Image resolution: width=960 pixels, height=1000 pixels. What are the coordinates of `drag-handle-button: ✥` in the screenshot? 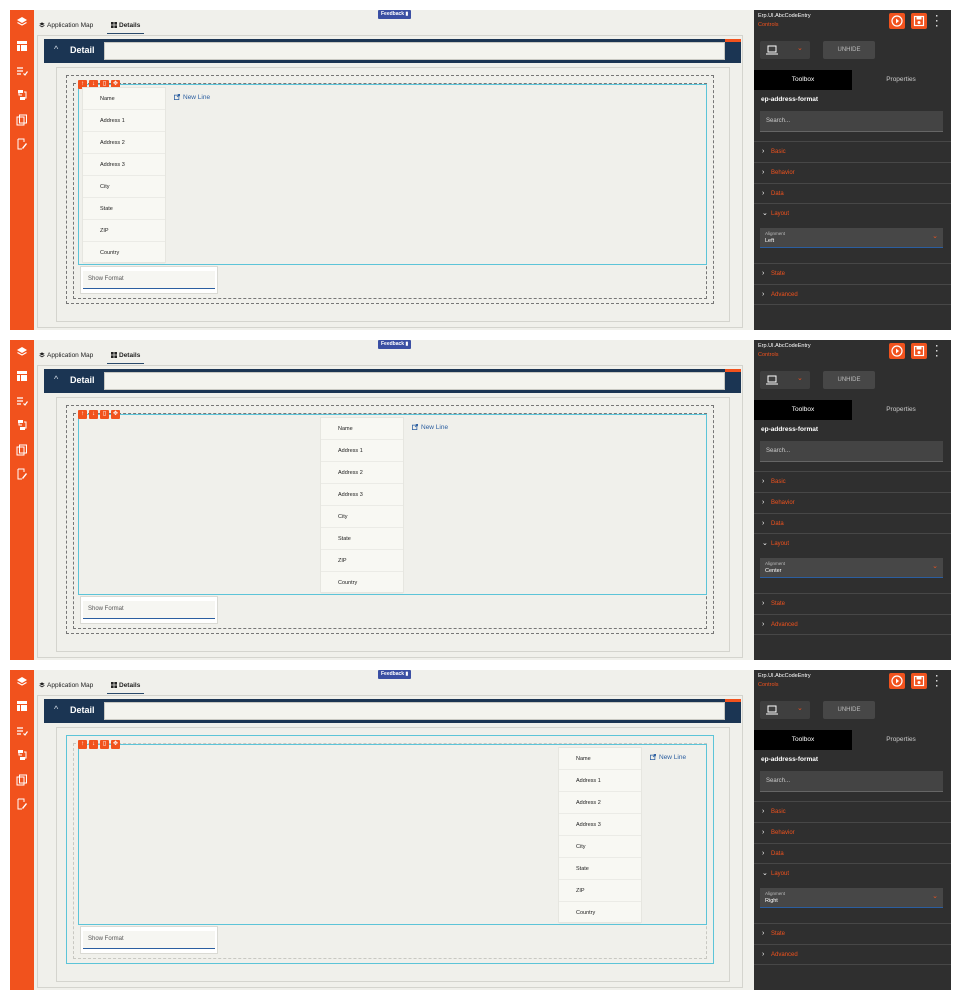 It's located at (115, 744).